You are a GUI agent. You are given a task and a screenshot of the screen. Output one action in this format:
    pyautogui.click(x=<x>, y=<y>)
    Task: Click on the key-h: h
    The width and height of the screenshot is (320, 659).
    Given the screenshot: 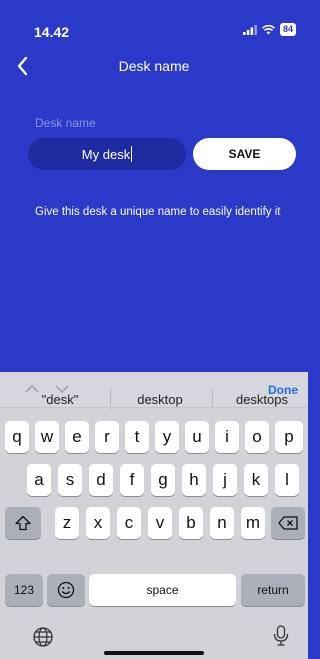 What is the action you would take?
    pyautogui.click(x=194, y=480)
    